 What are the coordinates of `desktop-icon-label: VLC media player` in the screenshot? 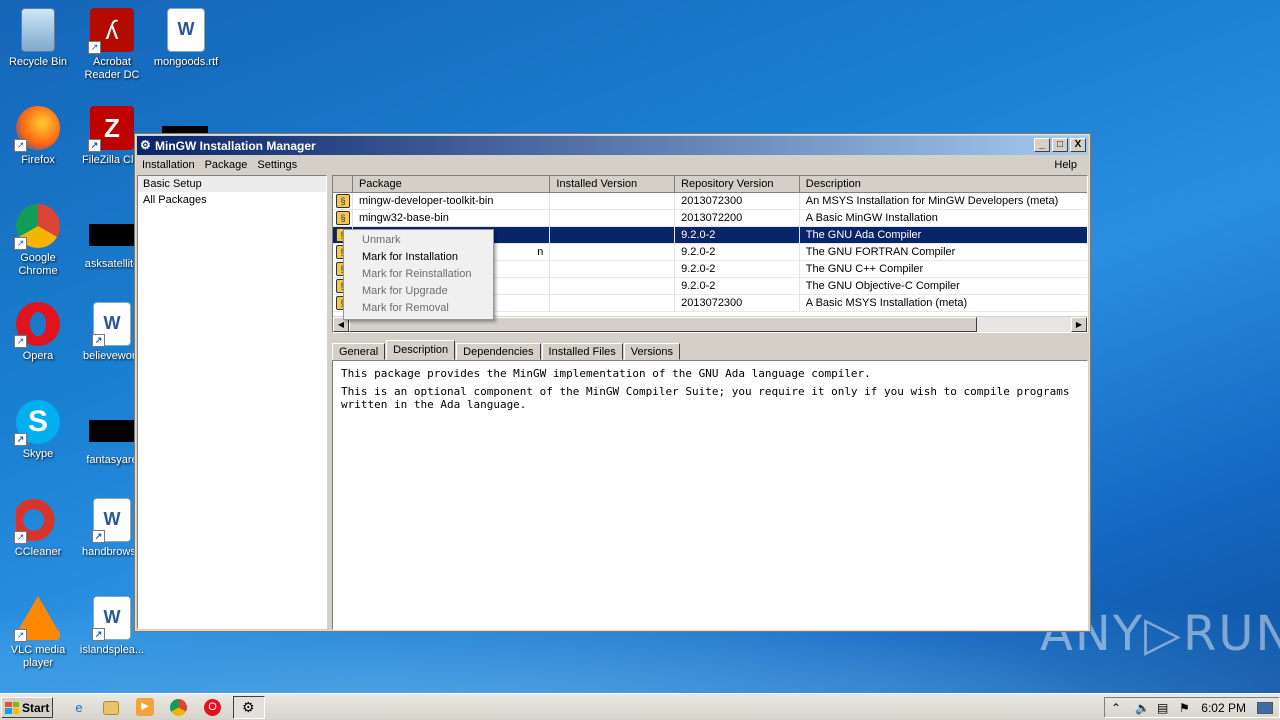 It's located at (38, 656).